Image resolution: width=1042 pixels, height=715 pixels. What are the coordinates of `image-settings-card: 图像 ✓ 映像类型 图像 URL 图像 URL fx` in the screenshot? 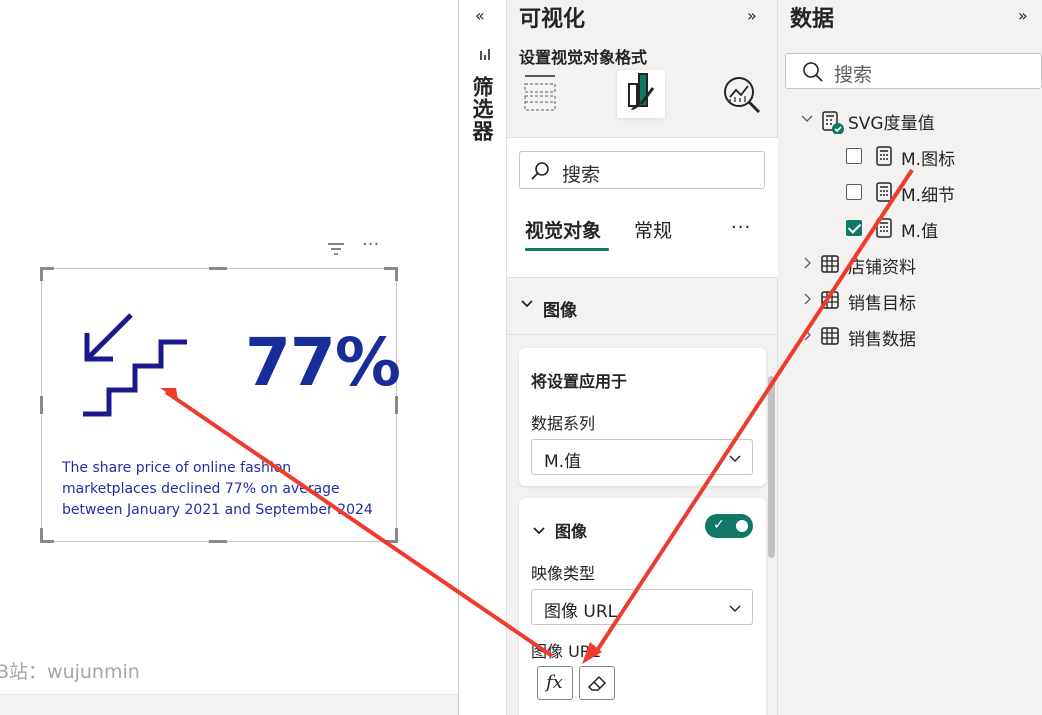 It's located at (642, 606).